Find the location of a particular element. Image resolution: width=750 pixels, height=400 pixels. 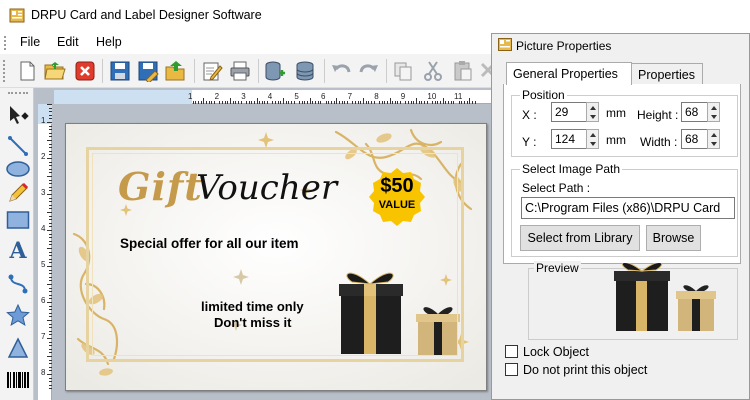

ruler-label: 4 is located at coordinates (270, 96).